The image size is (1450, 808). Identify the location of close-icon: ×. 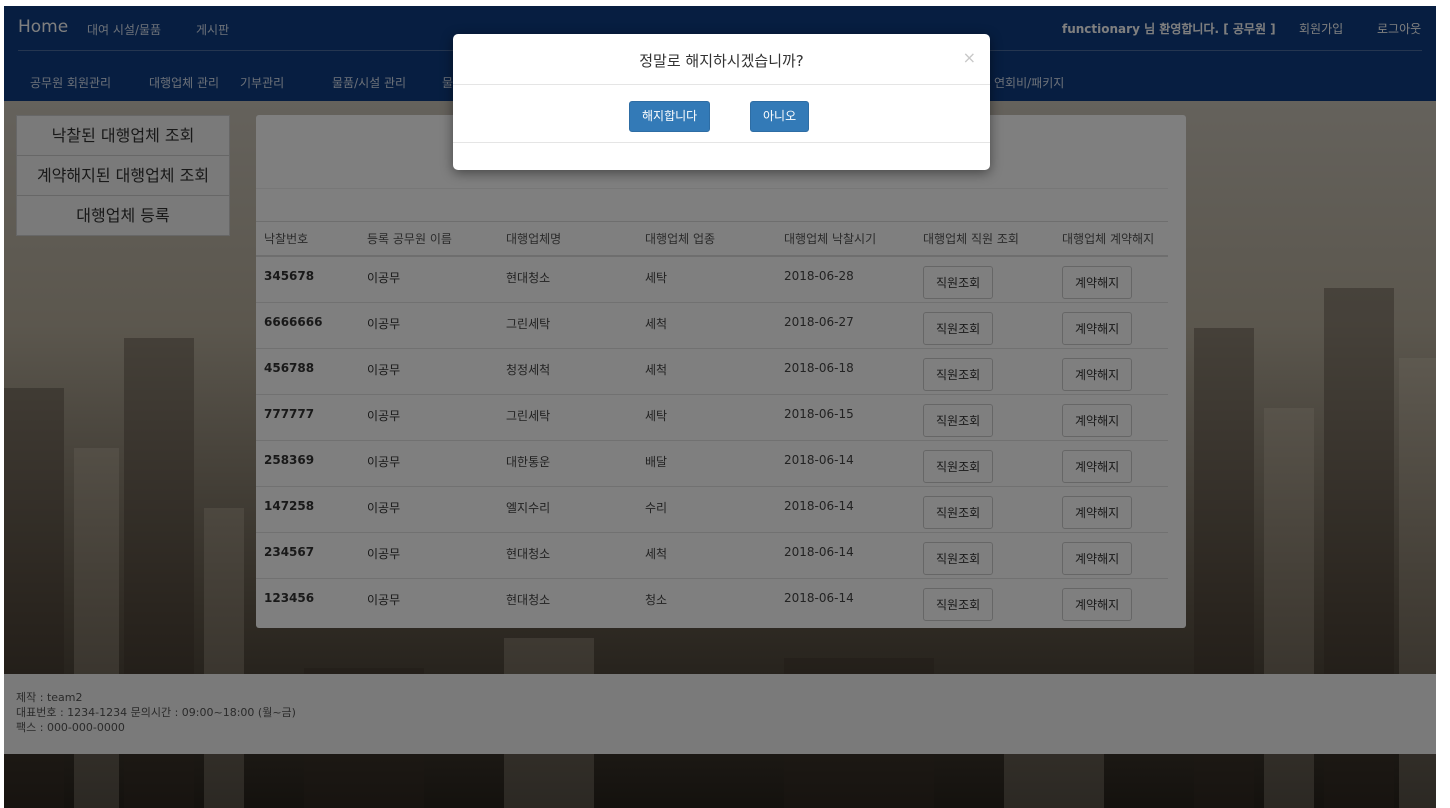
(969, 57).